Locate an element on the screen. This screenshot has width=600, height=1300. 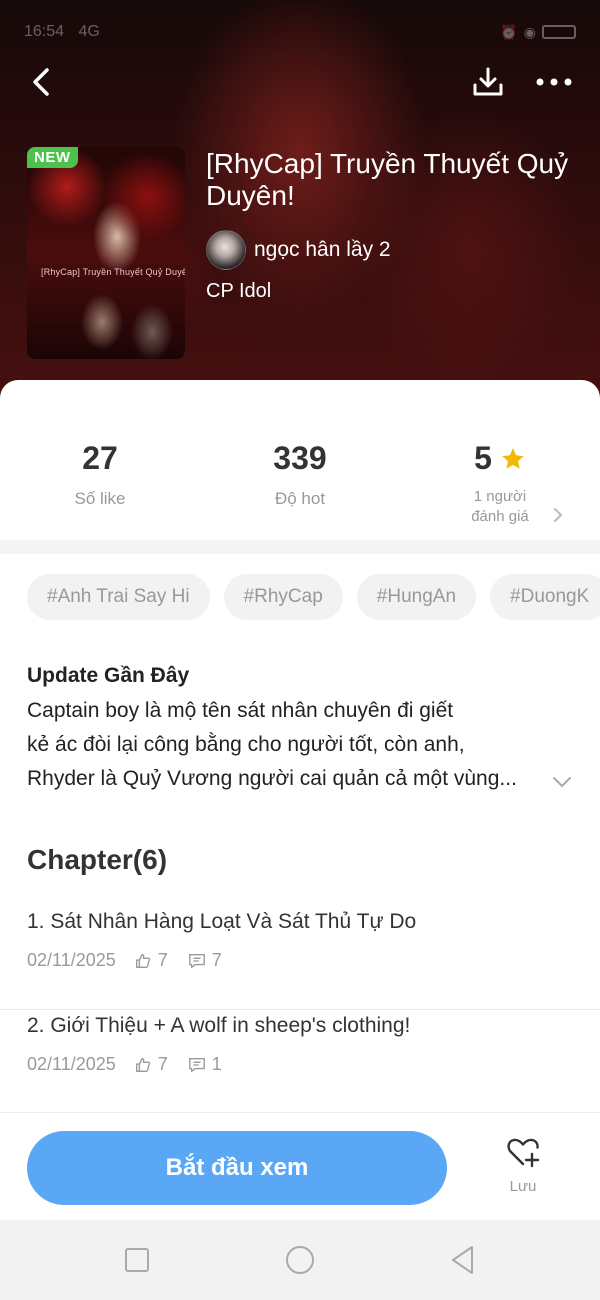
wifi-icon: ◉ is located at coordinates (529, 31).